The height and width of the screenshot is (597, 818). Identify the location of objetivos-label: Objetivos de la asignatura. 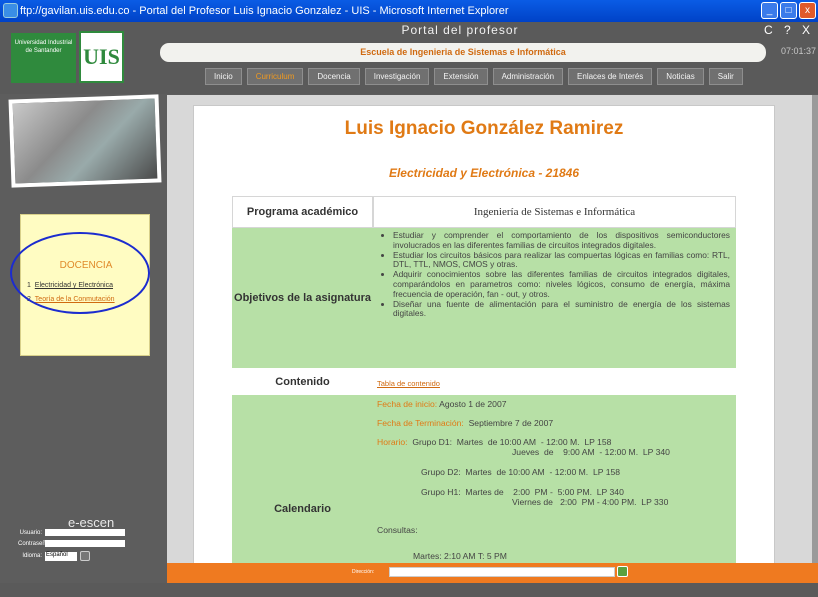
(302, 298).